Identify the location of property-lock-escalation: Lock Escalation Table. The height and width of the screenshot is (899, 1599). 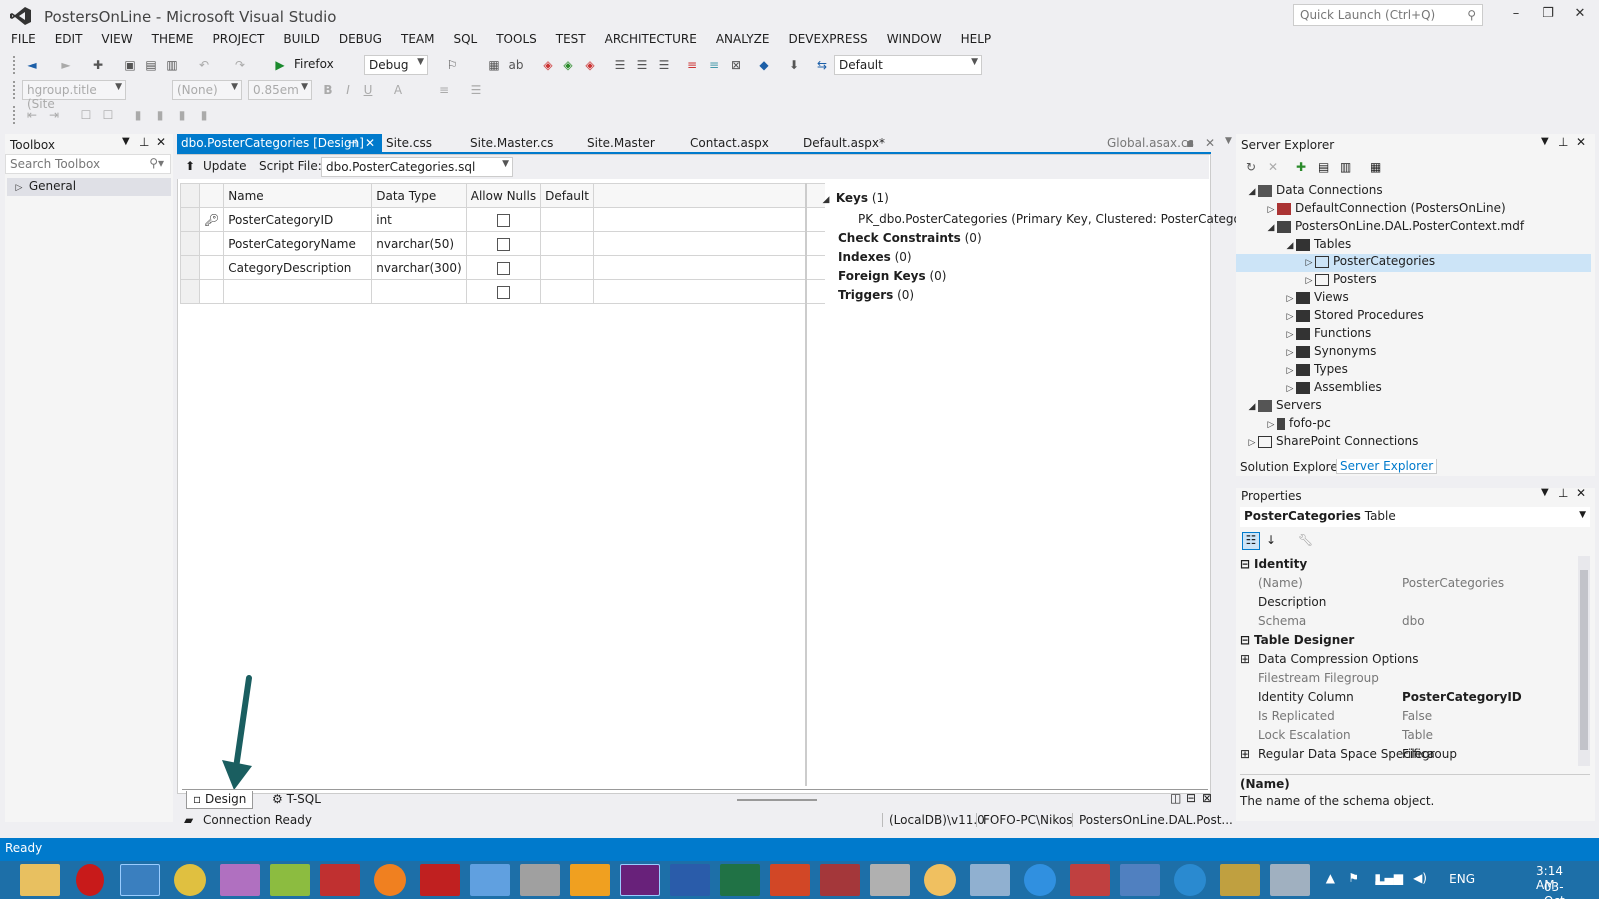
(1410, 737).